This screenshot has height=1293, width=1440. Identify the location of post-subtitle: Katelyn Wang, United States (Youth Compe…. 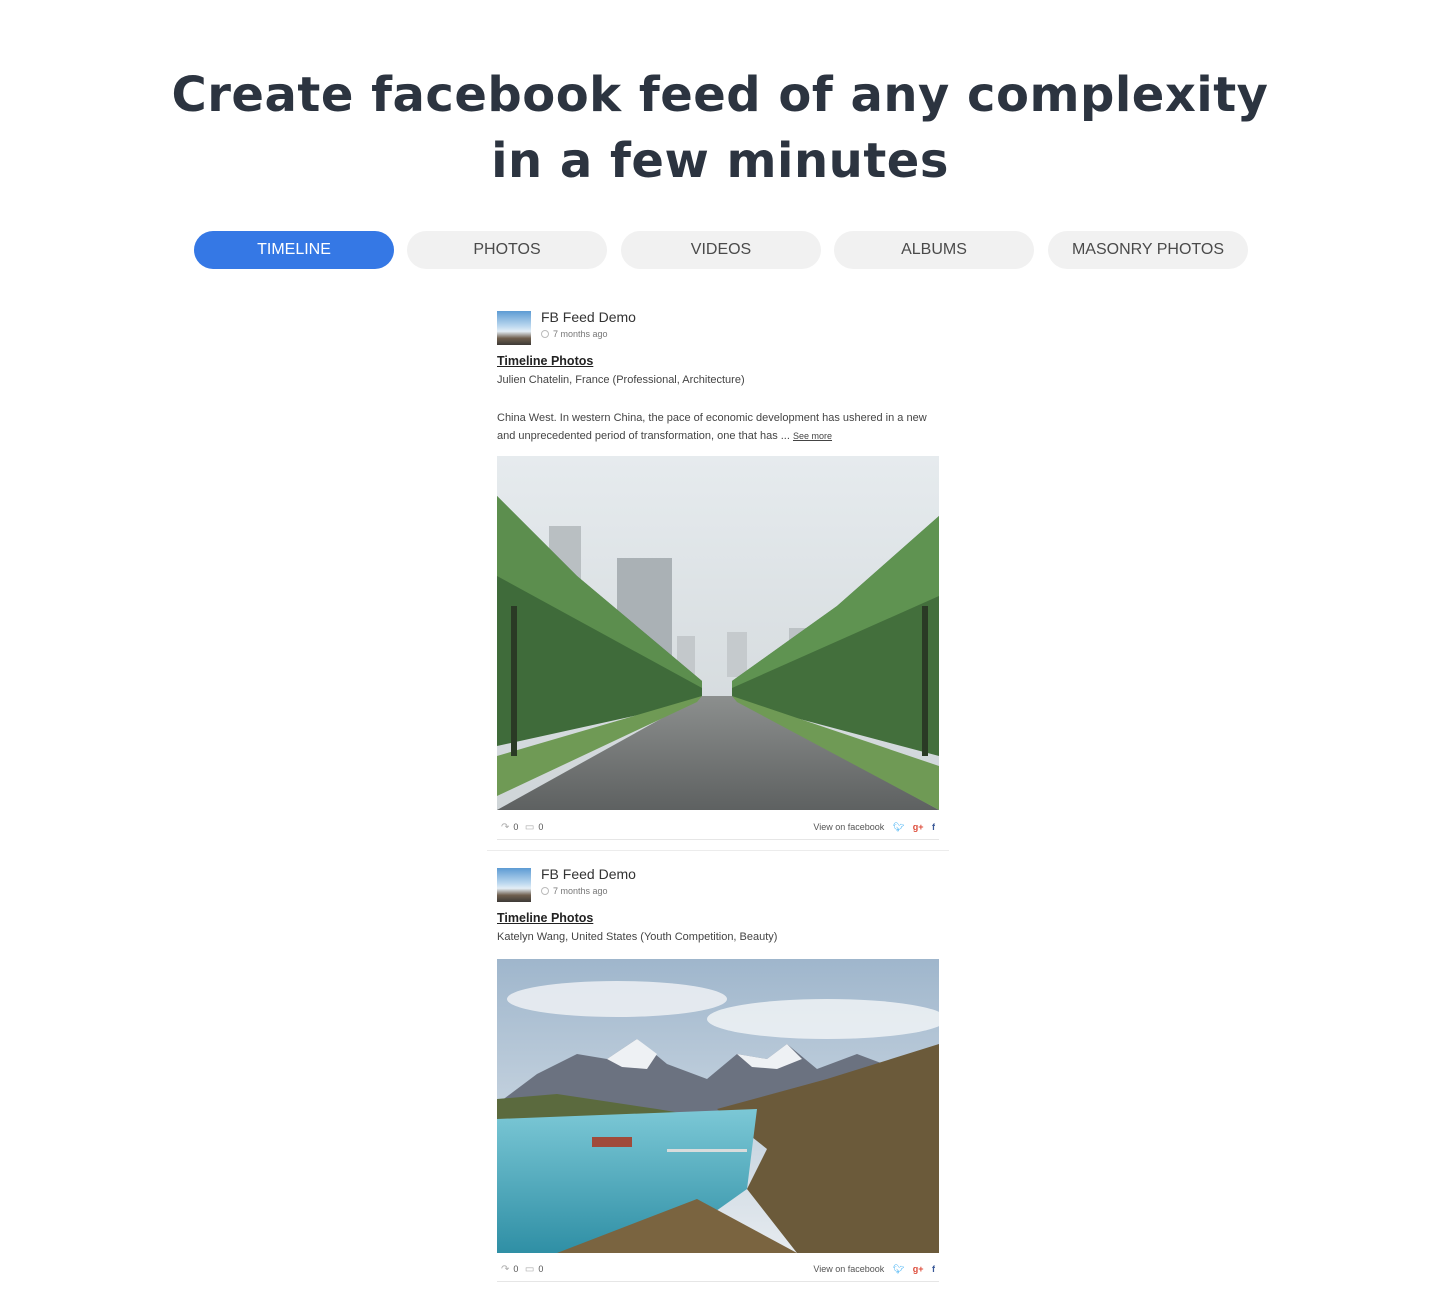
(637, 937).